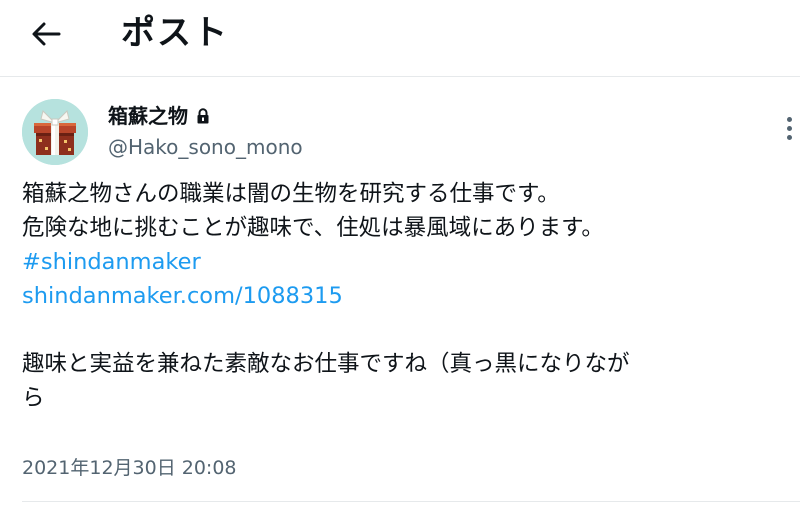 This screenshot has width=800, height=507. Describe the element at coordinates (789, 119) in the screenshot. I see `more-options-icon` at that location.